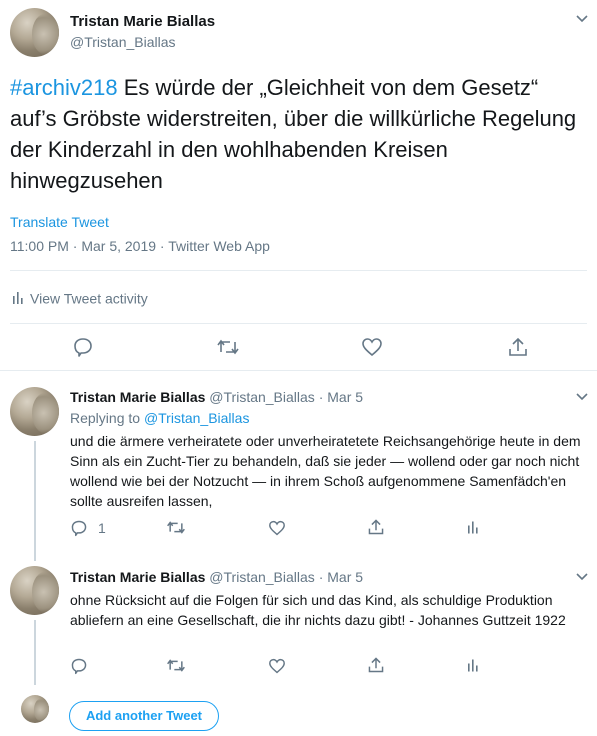 This screenshot has width=597, height=736. What do you see at coordinates (142, 21) in the screenshot?
I see `author-name: Tristan Marie Biallas` at bounding box center [142, 21].